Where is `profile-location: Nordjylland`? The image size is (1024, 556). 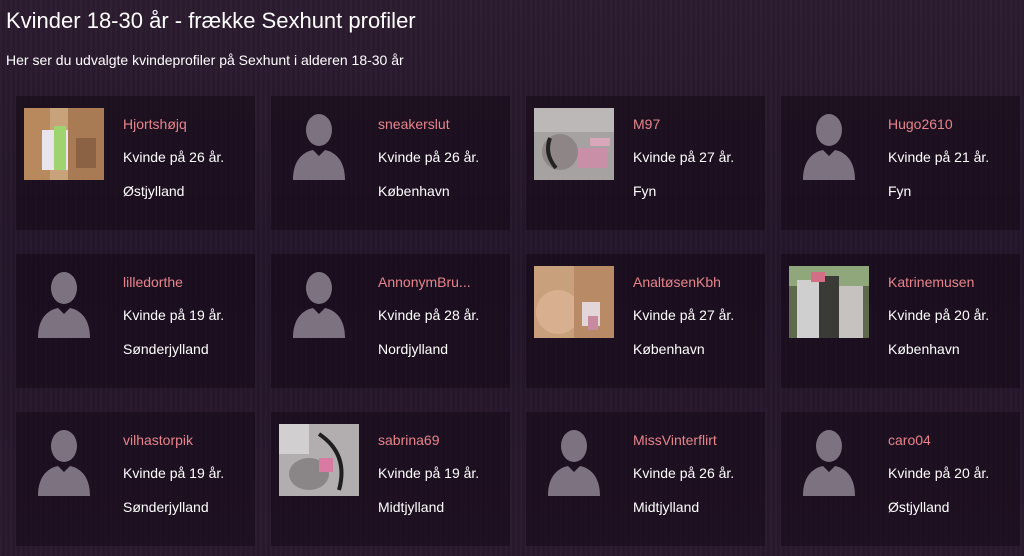 profile-location: Nordjylland is located at coordinates (413, 349).